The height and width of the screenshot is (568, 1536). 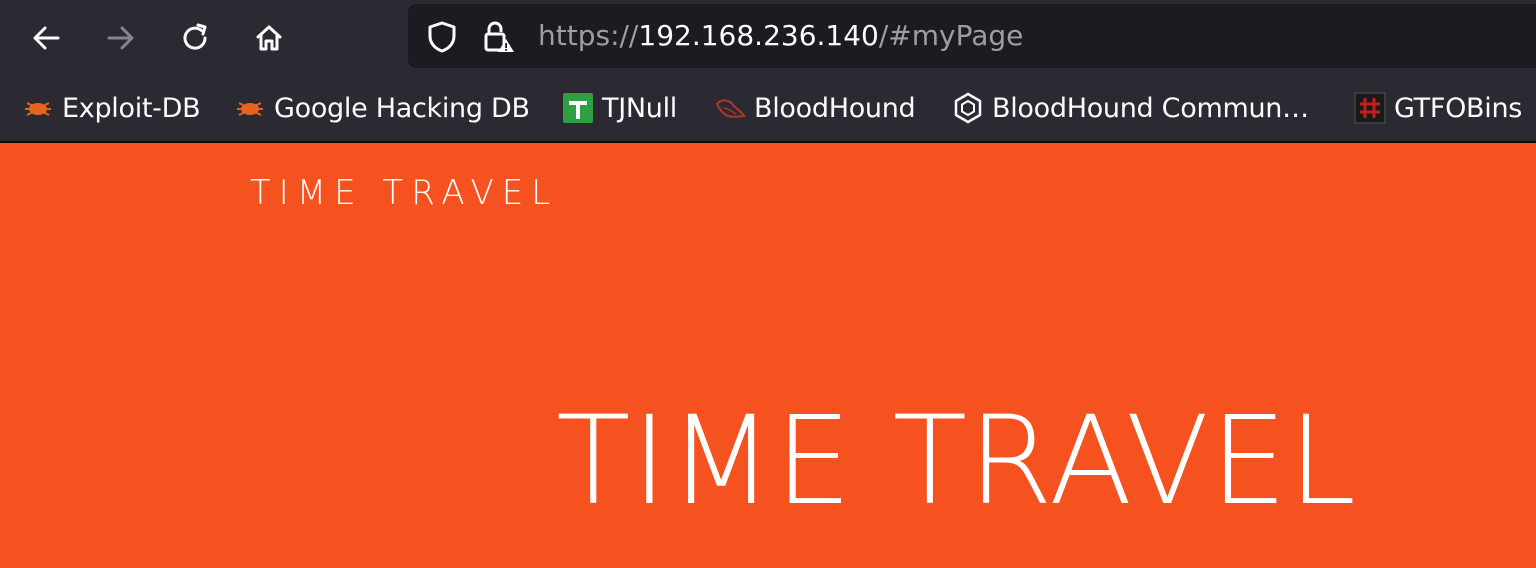 What do you see at coordinates (1370, 108) in the screenshot?
I see `gtfobins-icon` at bounding box center [1370, 108].